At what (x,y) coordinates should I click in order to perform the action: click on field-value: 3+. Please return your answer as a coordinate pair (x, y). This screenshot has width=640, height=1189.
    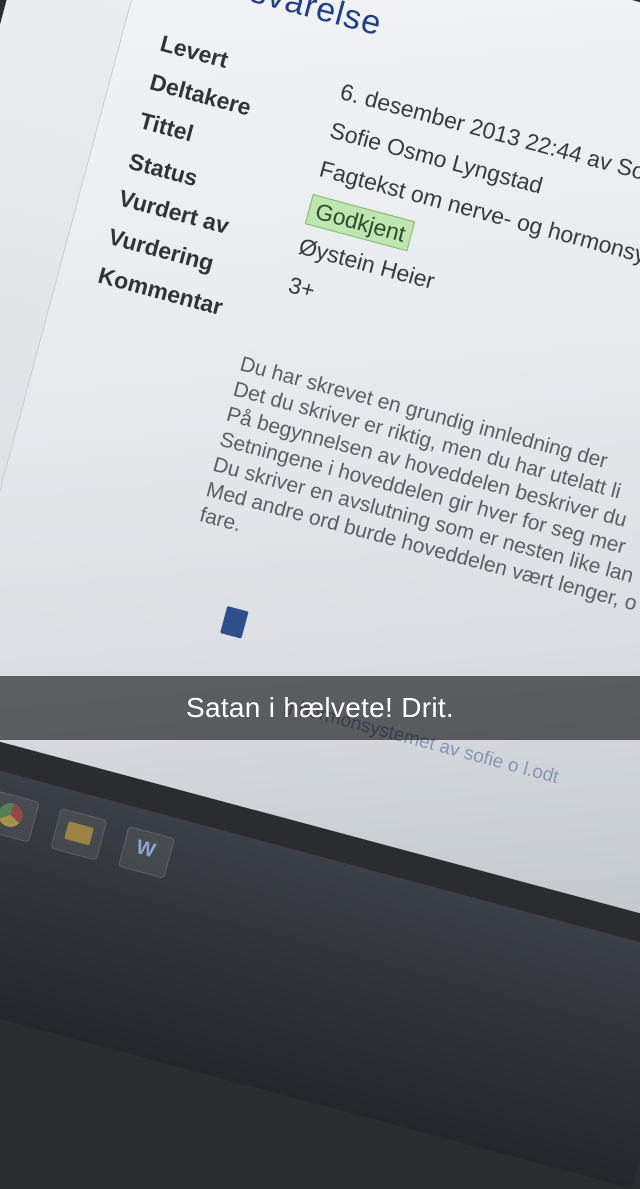
    Looking at the image, I should click on (301, 287).